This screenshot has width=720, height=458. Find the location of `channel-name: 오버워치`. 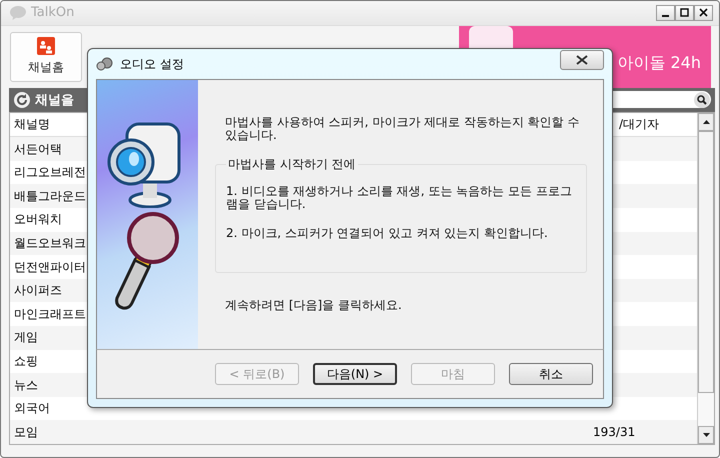

channel-name: 오버워치 is located at coordinates (38, 219).